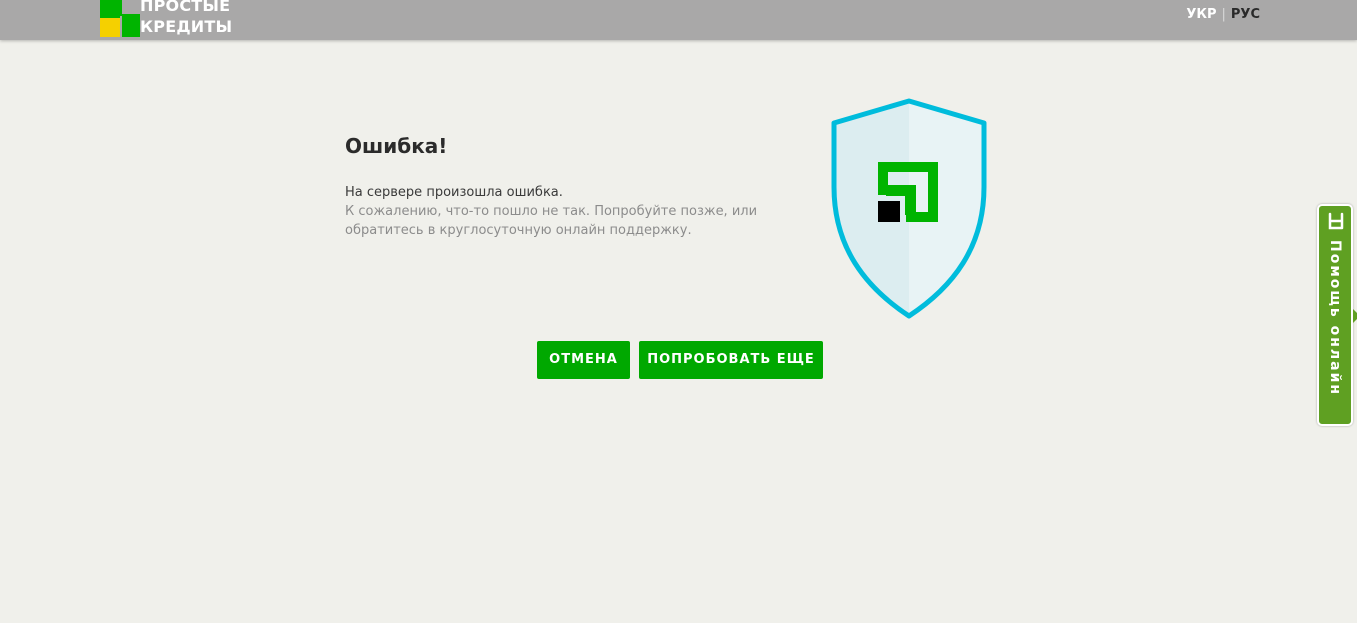 The image size is (1357, 623). What do you see at coordinates (909, 208) in the screenshot?
I see `shield-icon` at bounding box center [909, 208].